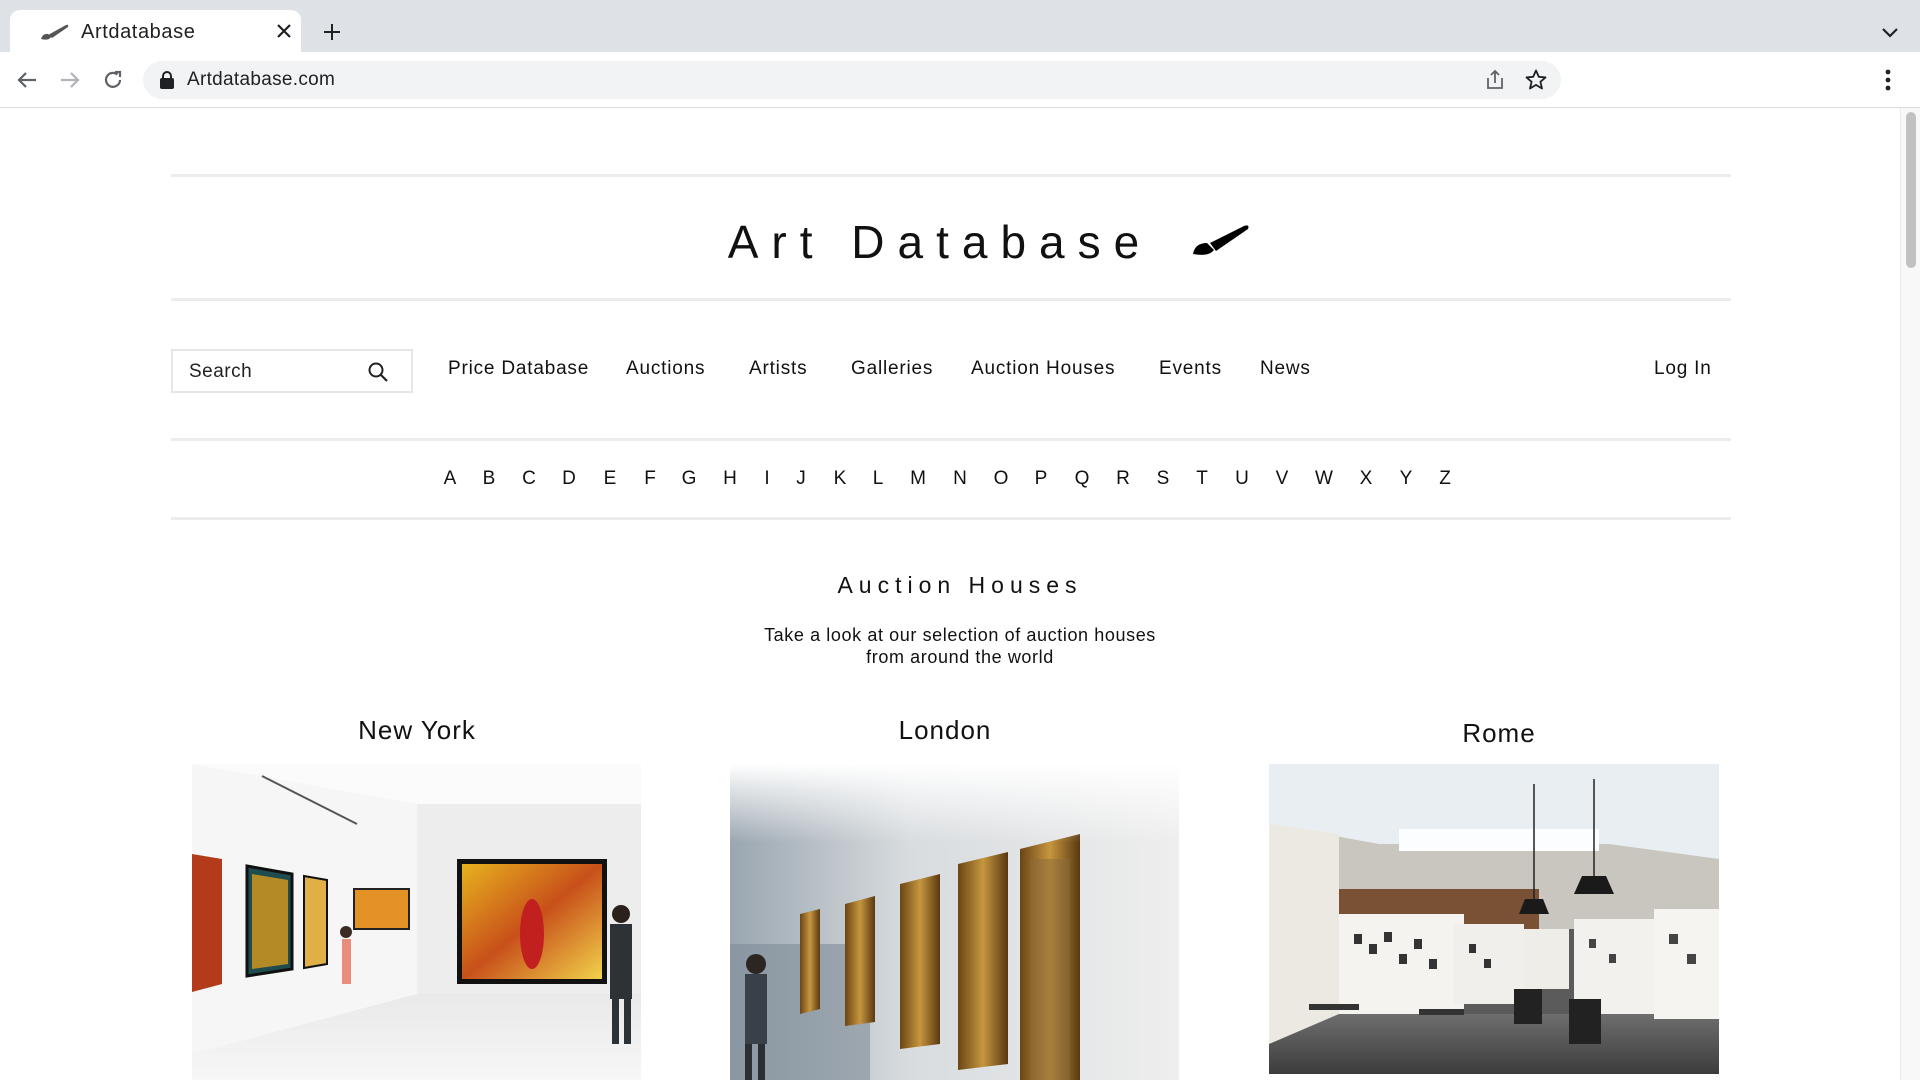 Image resolution: width=1920 pixels, height=1080 pixels. I want to click on alpha-link-g: G, so click(689, 479).